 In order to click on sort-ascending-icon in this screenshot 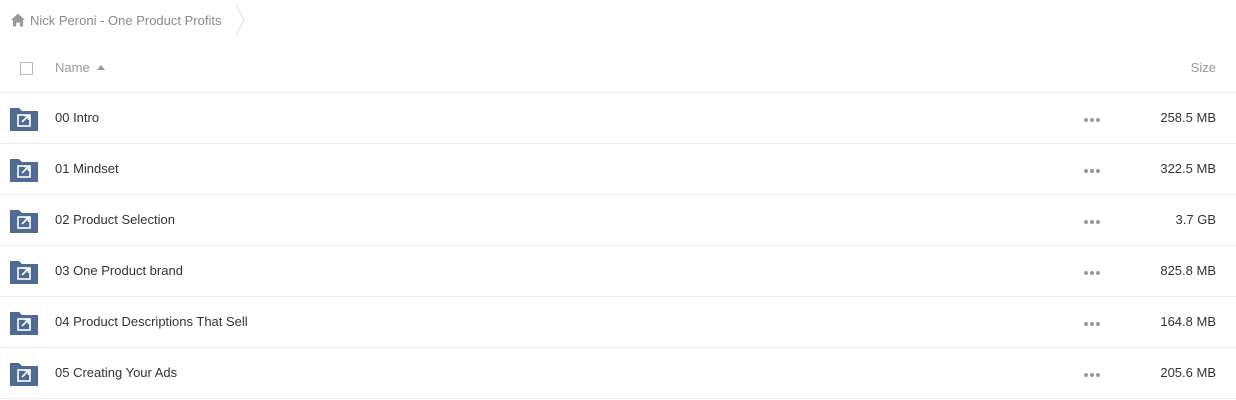, I will do `click(100, 67)`.